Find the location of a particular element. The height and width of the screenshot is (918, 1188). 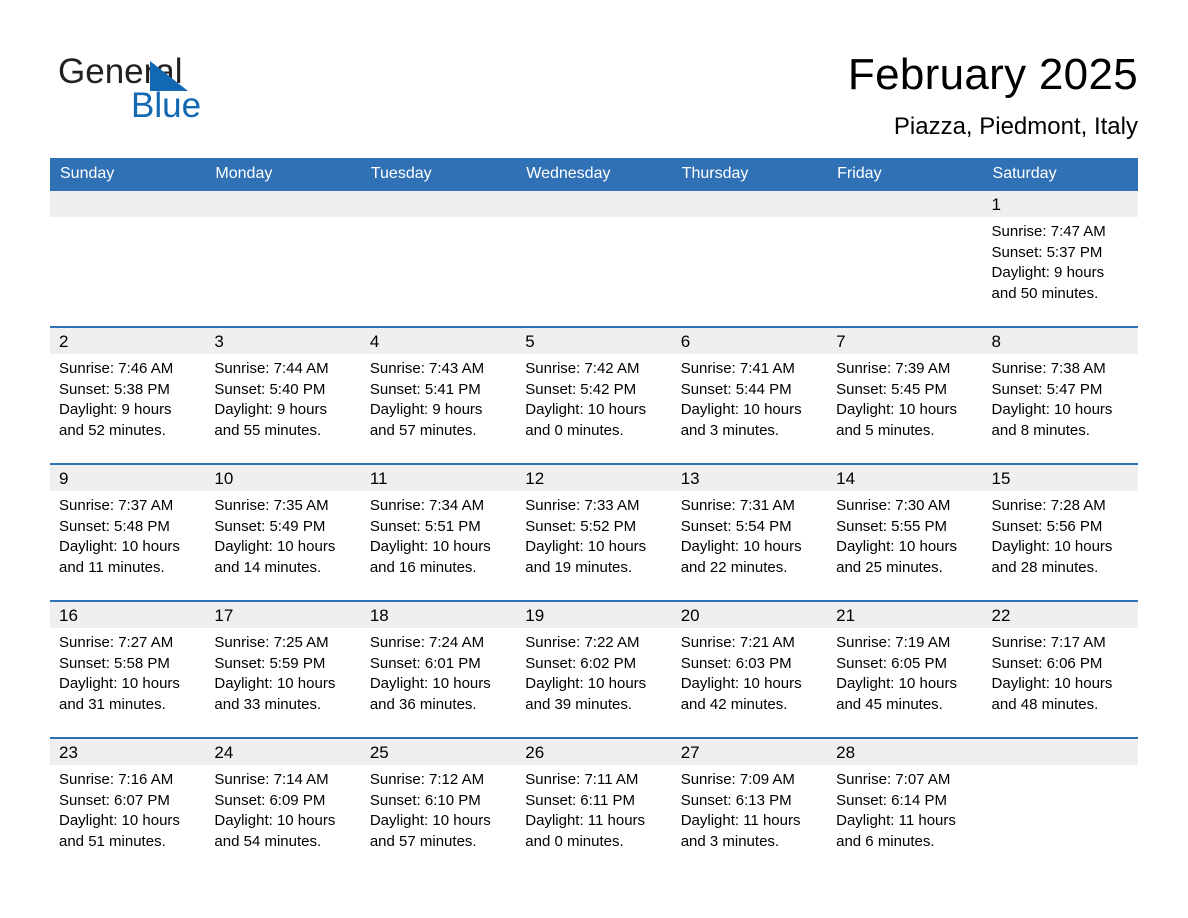

day-number: 27 is located at coordinates (749, 752).